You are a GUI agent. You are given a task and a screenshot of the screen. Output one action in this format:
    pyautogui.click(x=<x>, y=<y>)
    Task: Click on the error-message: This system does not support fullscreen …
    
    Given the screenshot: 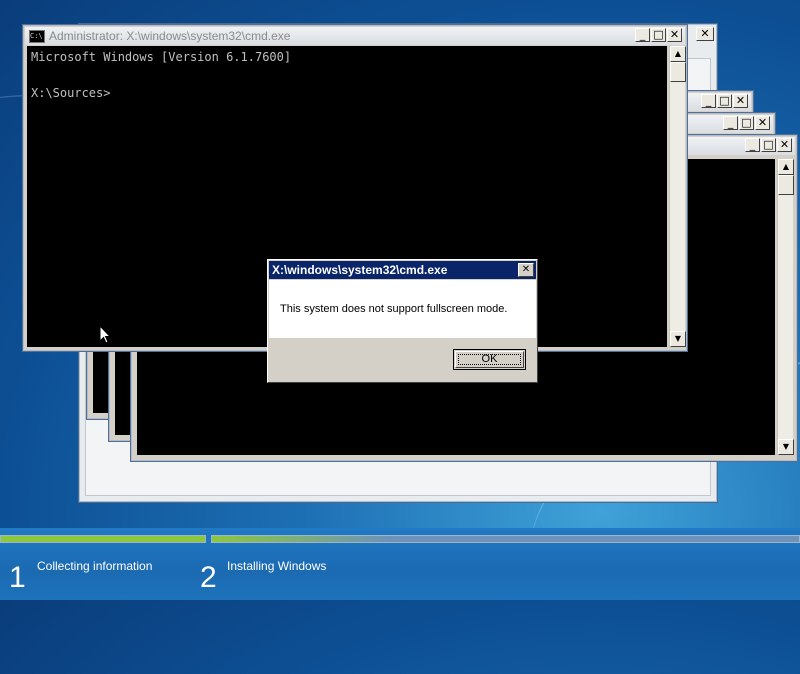 What is the action you would take?
    pyautogui.click(x=394, y=309)
    